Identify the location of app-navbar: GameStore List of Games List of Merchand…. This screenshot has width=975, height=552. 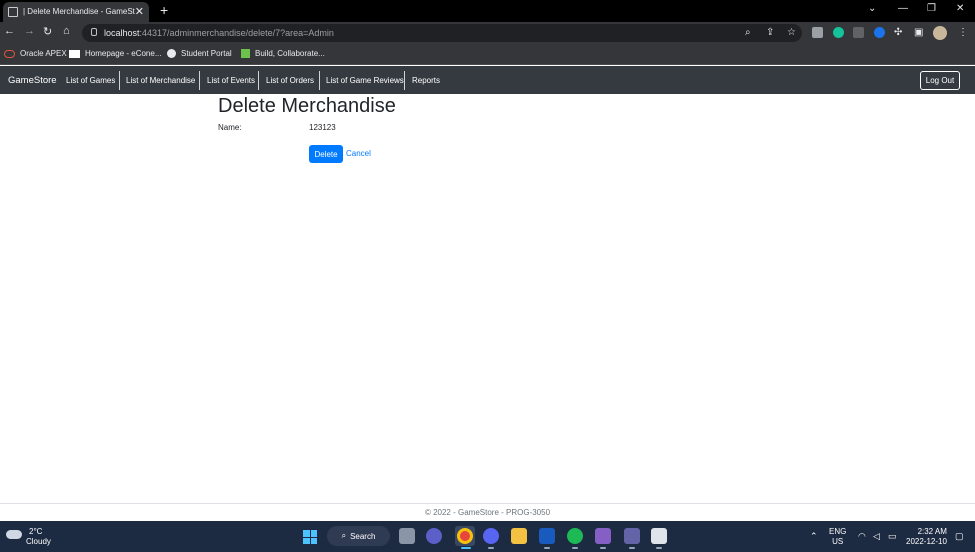
(487, 80).